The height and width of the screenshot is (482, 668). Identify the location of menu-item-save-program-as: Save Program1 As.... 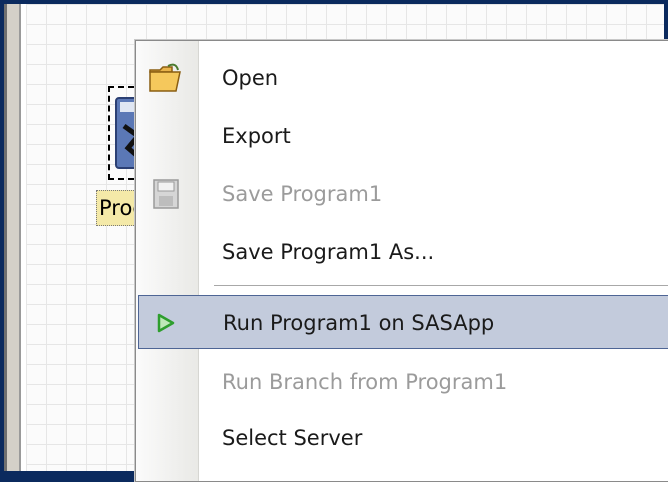
(402, 252).